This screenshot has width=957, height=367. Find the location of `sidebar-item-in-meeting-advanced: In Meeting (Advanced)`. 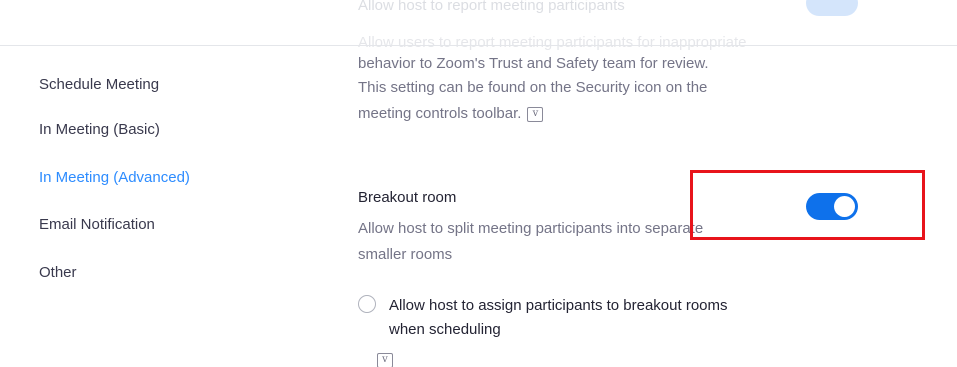

sidebar-item-in-meeting-advanced: In Meeting (Advanced) is located at coordinates (114, 177).